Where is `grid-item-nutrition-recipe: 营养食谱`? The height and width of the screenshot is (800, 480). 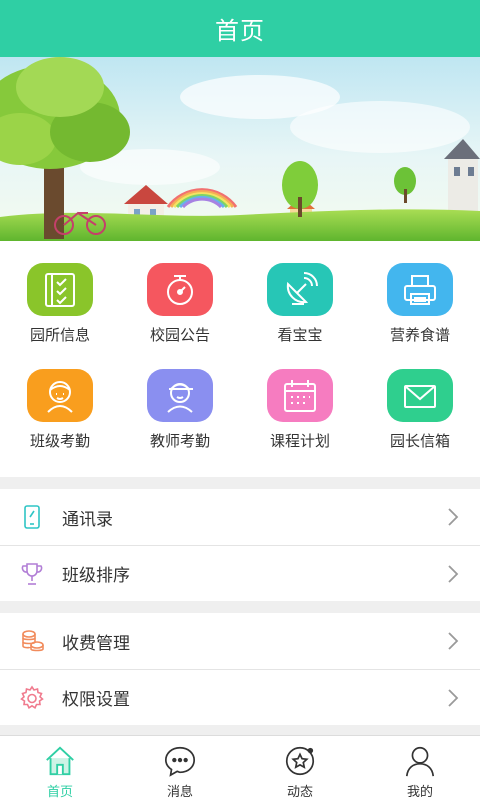
grid-item-nutrition-recipe: 营养食谱 is located at coordinates (420, 293).